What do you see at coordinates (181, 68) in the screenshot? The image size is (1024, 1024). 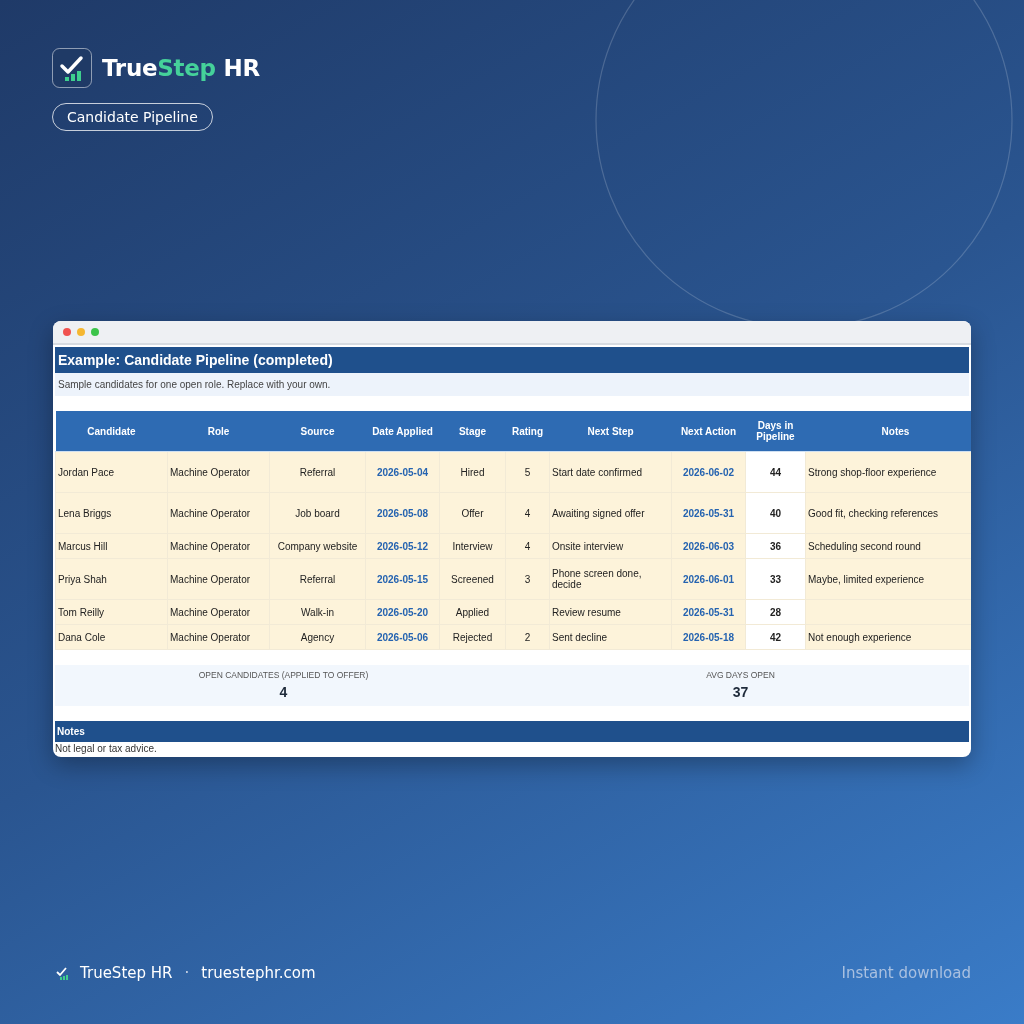 I see `brand-name: TrueStep HR` at bounding box center [181, 68].